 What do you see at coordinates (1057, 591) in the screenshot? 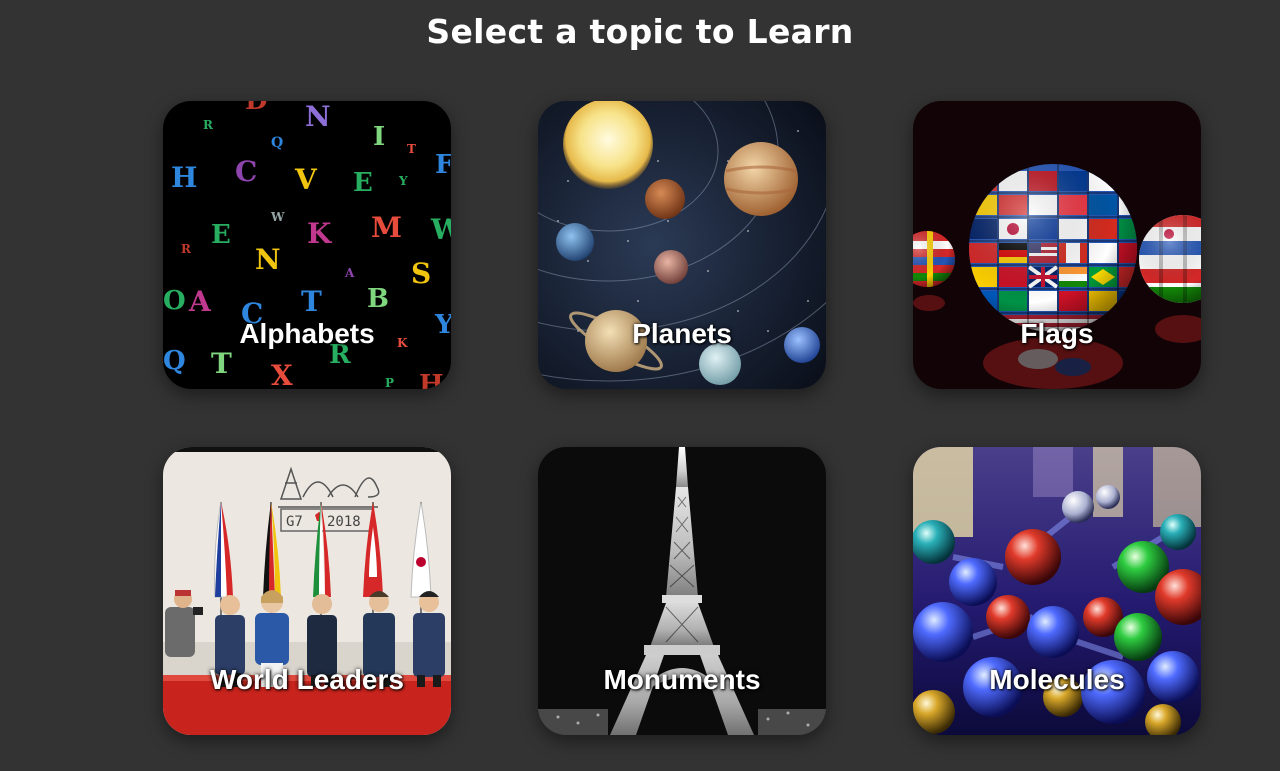
I see `topic-card-molecules: Molecules` at bounding box center [1057, 591].